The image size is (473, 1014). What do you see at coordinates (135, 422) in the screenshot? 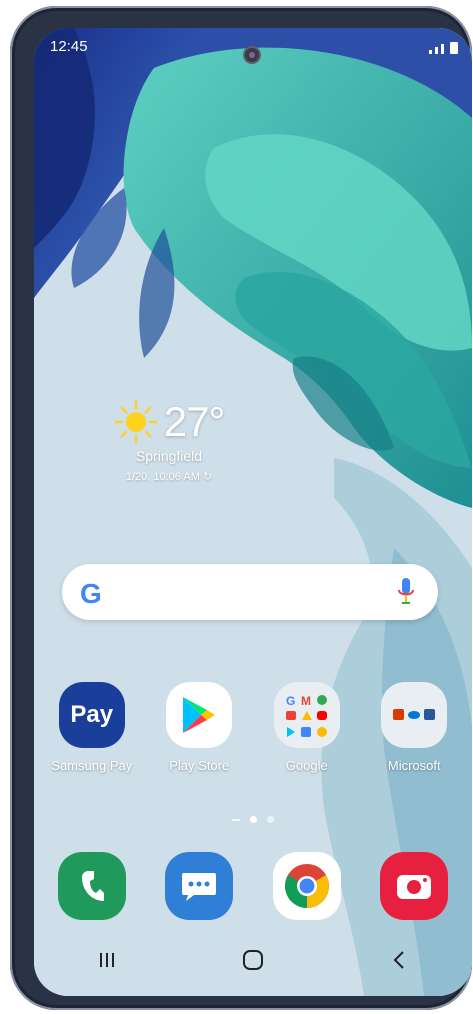
I see `sun-icon` at bounding box center [135, 422].